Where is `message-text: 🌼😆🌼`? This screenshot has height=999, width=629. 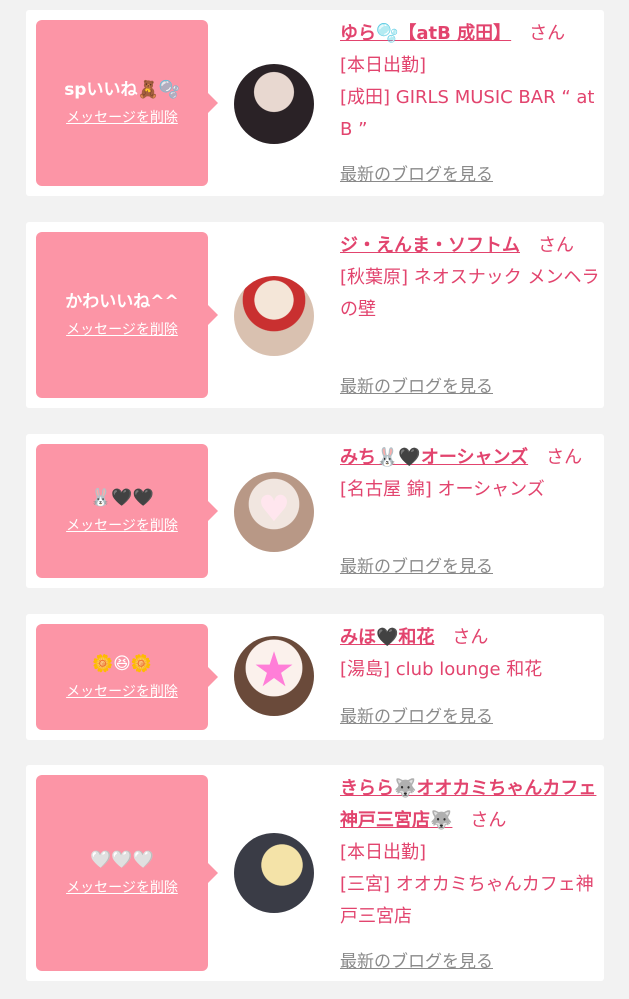
message-text: 🌼😆🌼 is located at coordinates (122, 664).